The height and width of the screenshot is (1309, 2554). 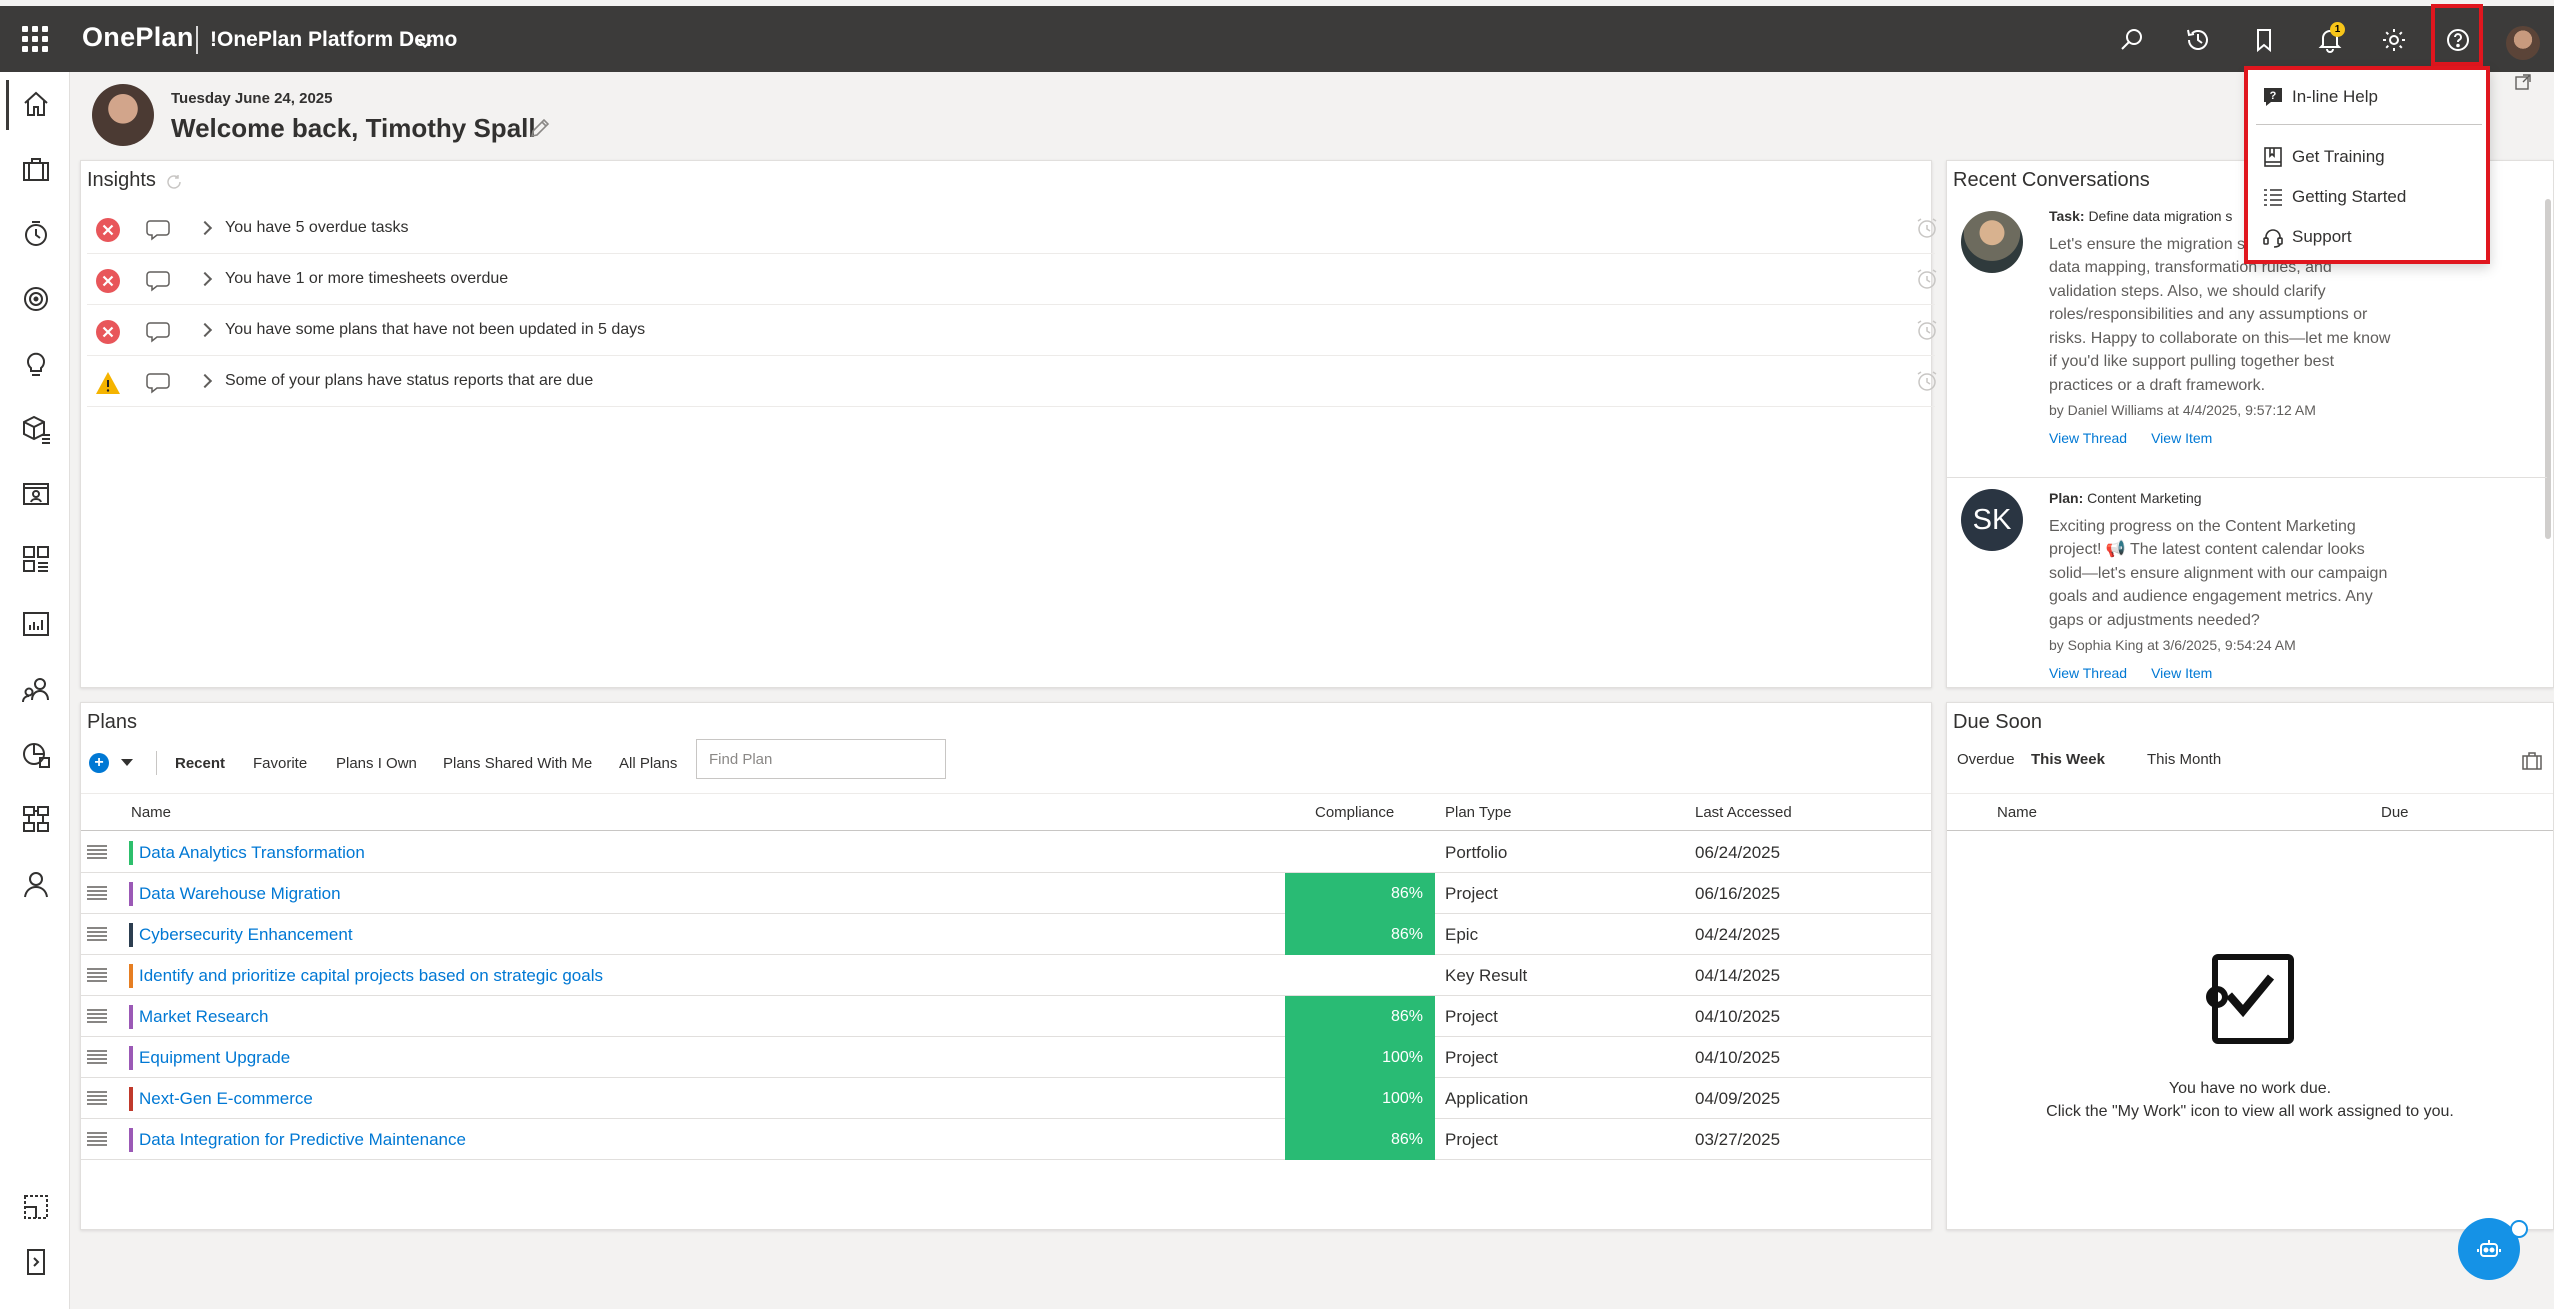 I want to click on home-icon, so click(x=36, y=104).